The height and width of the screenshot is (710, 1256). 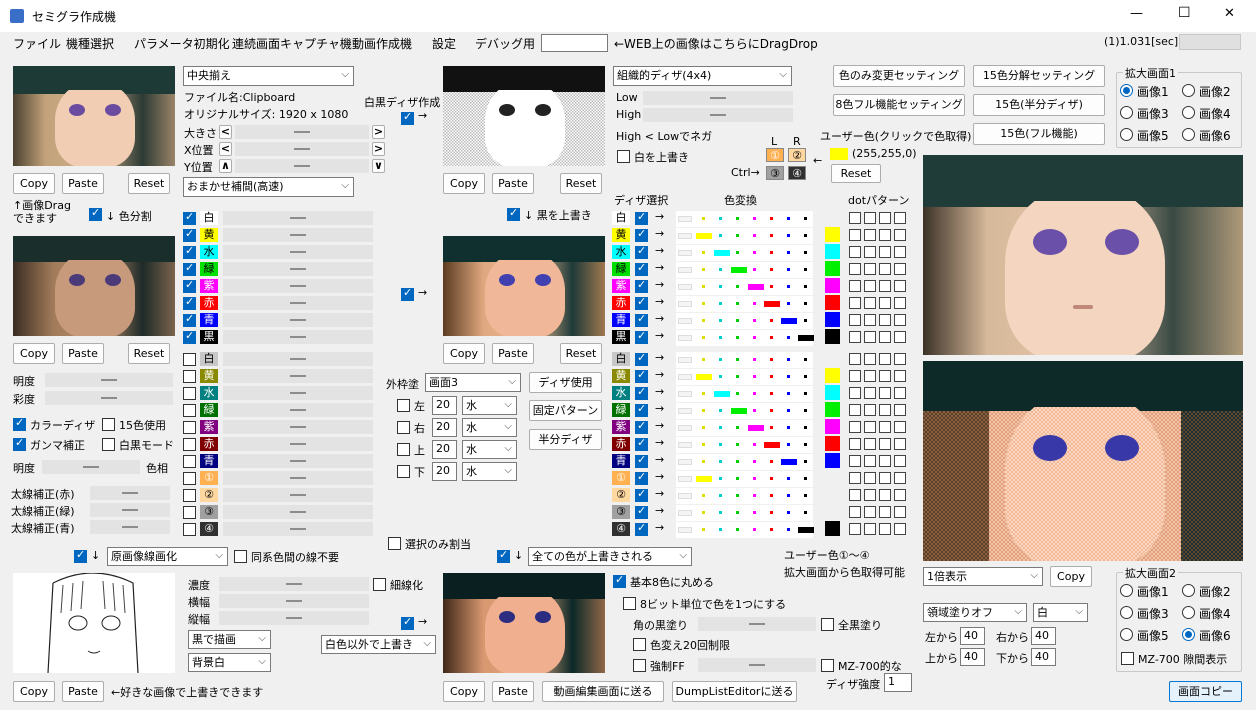 I want to click on saturation-slider, so click(x=109, y=398).